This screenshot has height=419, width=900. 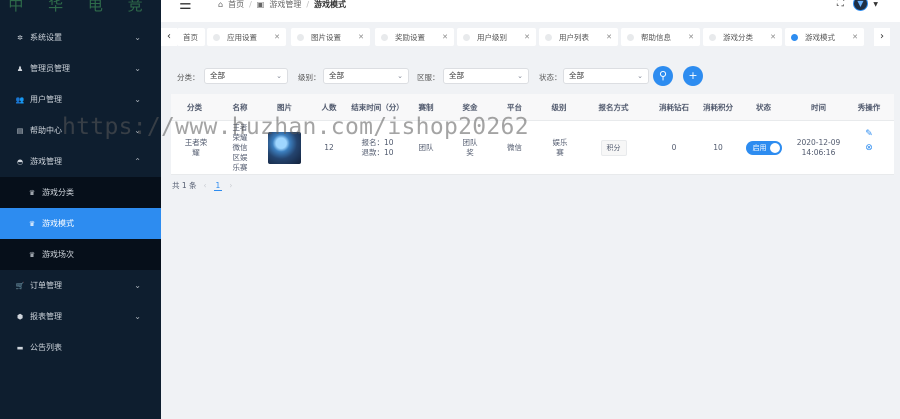 I want to click on notice-icon: ▬, so click(x=20, y=347).